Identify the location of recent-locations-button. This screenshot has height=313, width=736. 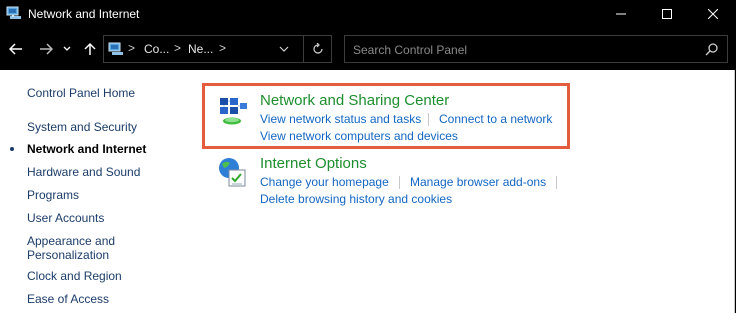
(67, 49).